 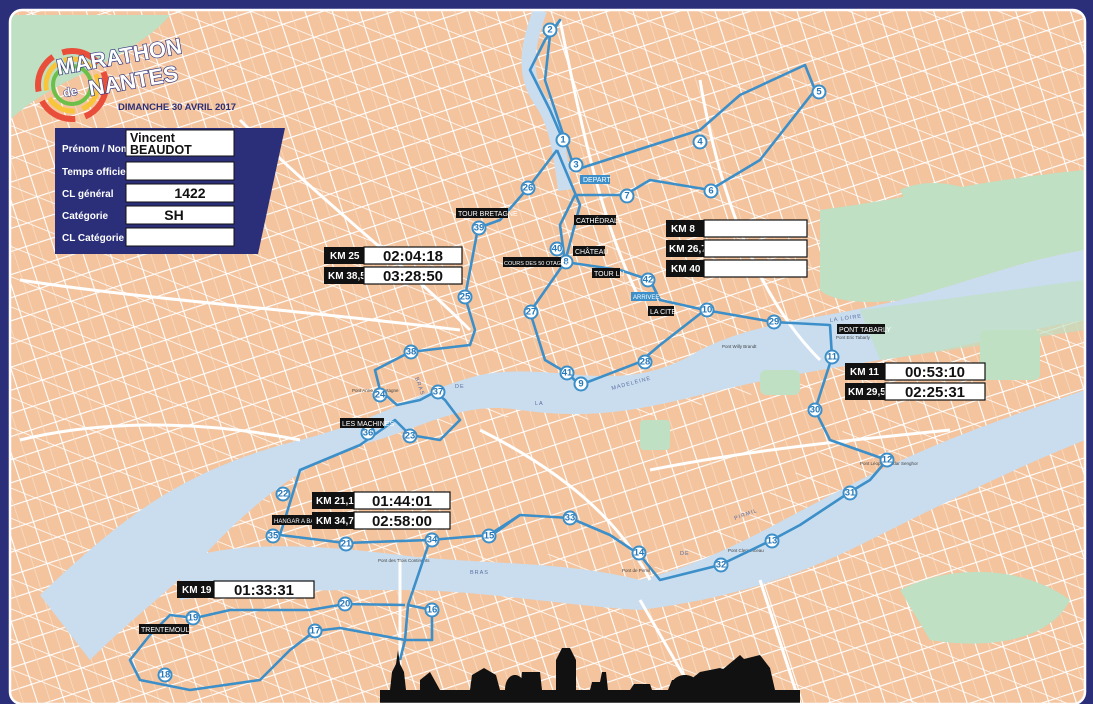 I want to click on svg-text: 39, so click(x=479, y=228).